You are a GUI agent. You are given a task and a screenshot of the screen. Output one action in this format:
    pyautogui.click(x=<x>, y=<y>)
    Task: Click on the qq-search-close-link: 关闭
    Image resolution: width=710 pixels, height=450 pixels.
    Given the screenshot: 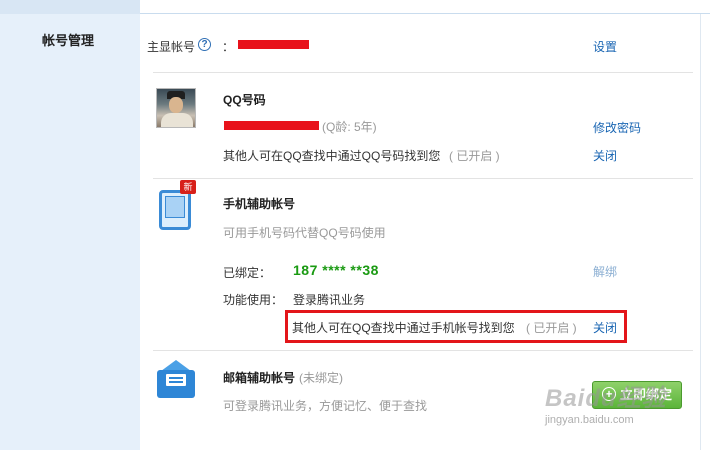 What is the action you would take?
    pyautogui.click(x=605, y=155)
    